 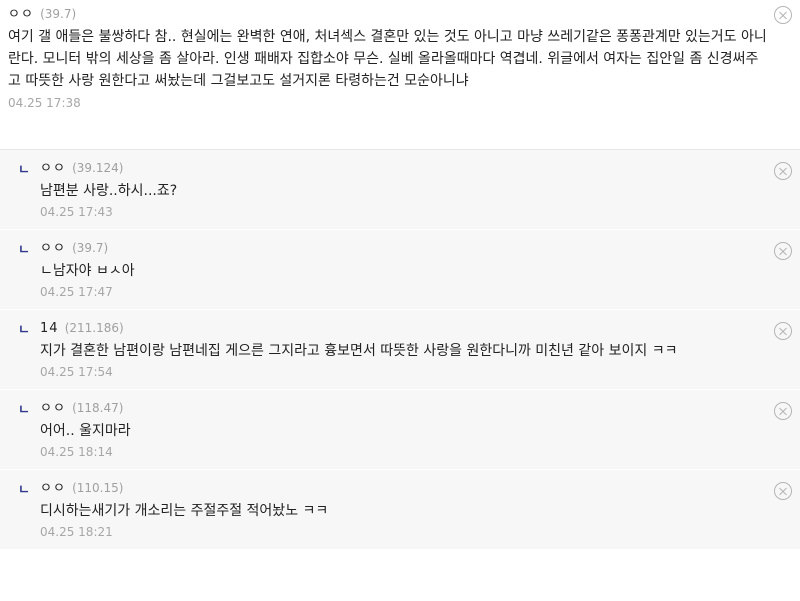 What do you see at coordinates (90, 248) in the screenshot?
I see `reply-ip: (39.7)` at bounding box center [90, 248].